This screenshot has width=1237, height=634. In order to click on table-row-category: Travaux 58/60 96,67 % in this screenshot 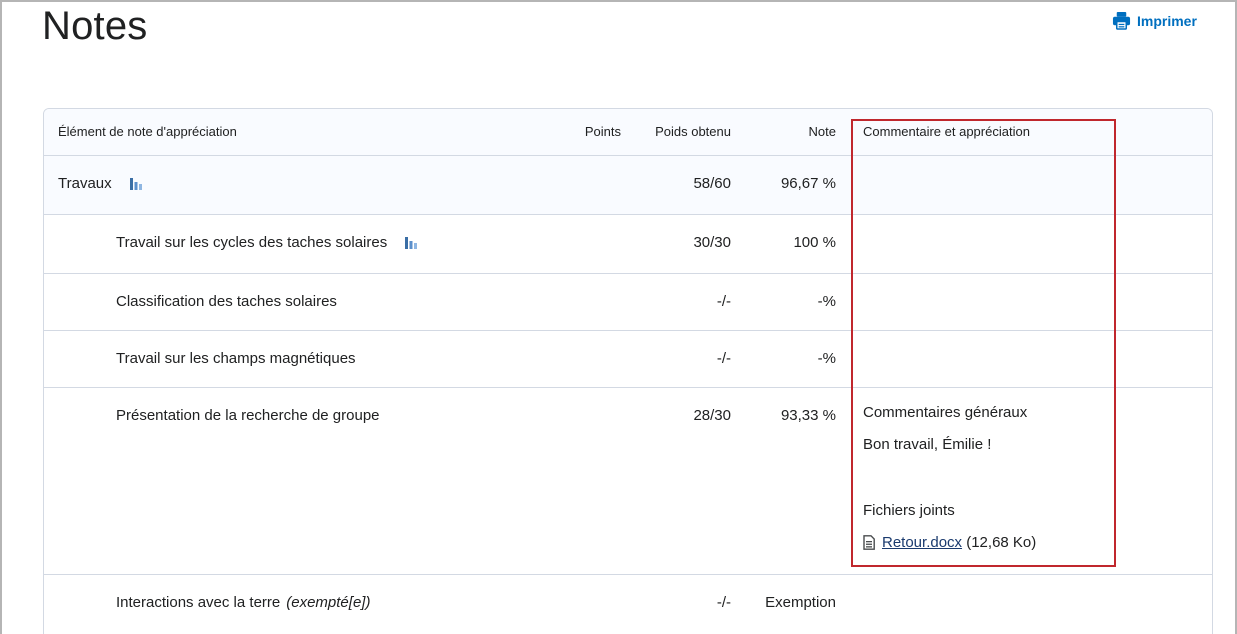, I will do `click(628, 185)`.